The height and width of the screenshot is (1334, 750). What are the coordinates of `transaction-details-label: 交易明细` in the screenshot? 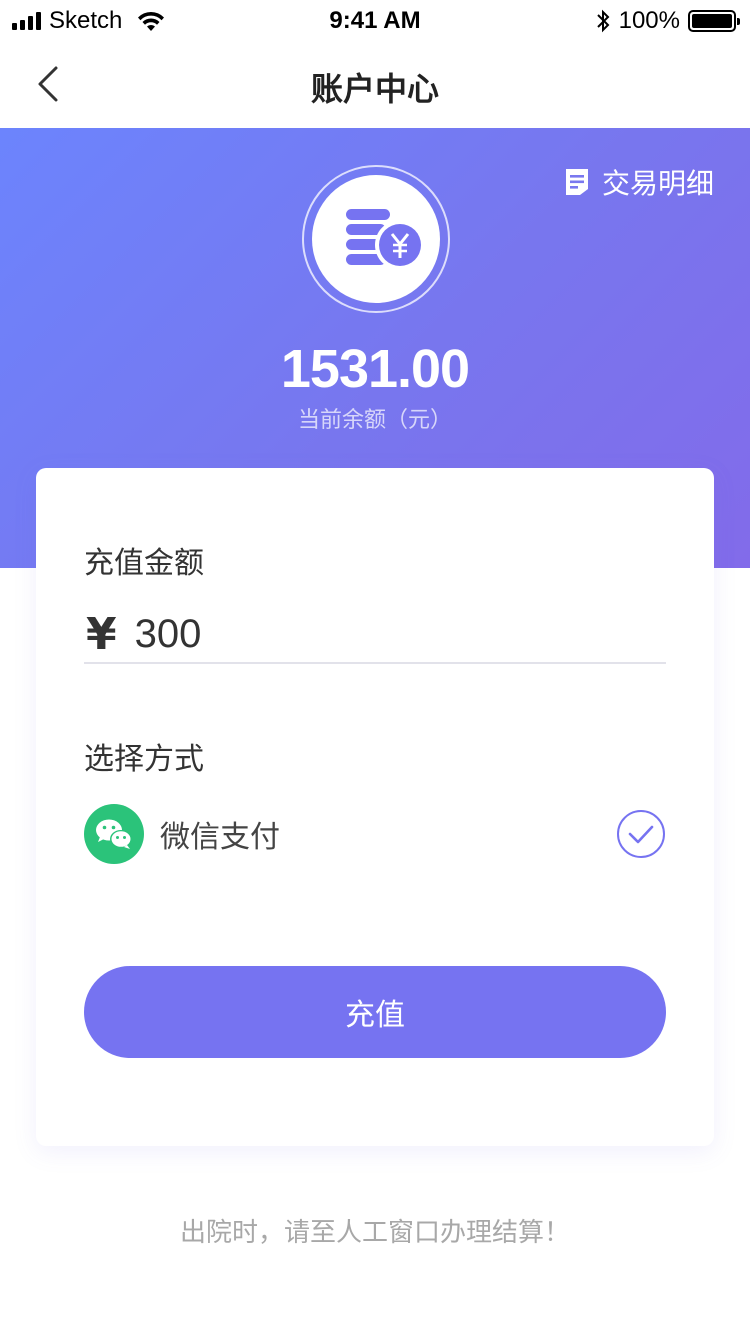 It's located at (657, 183).